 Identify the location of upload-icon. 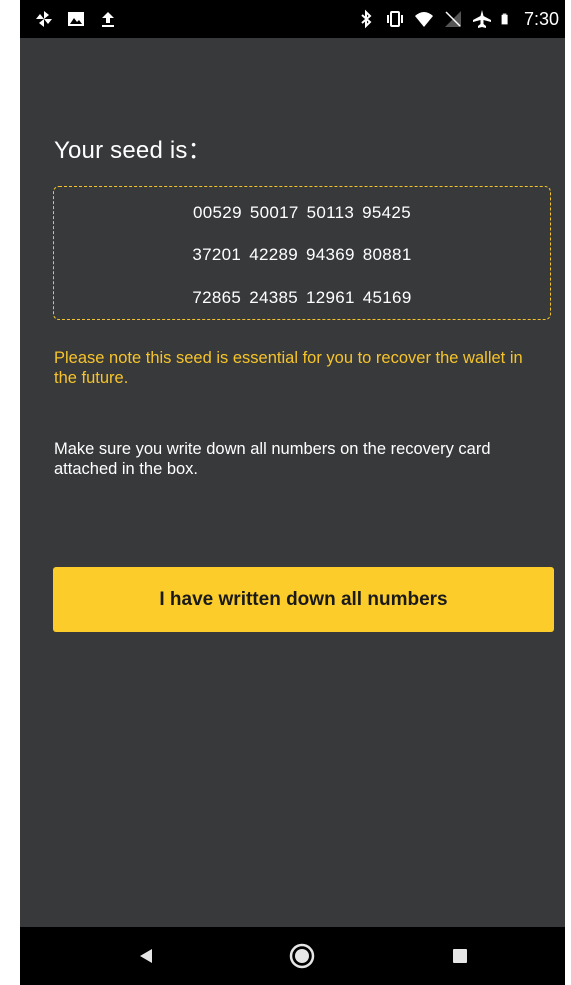
(108, 19).